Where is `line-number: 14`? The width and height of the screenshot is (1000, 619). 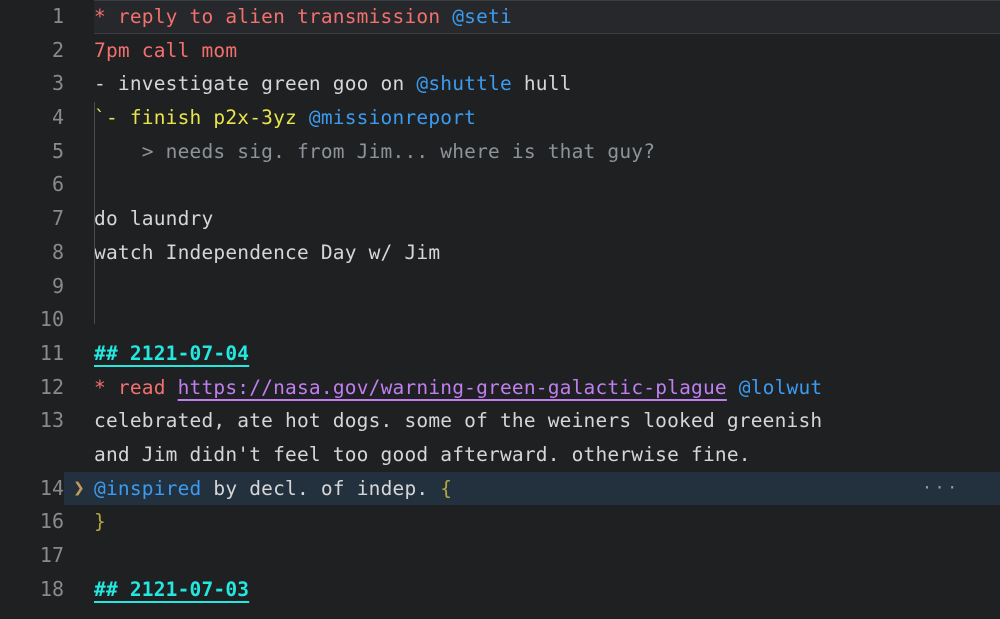 line-number: 14 is located at coordinates (32, 488).